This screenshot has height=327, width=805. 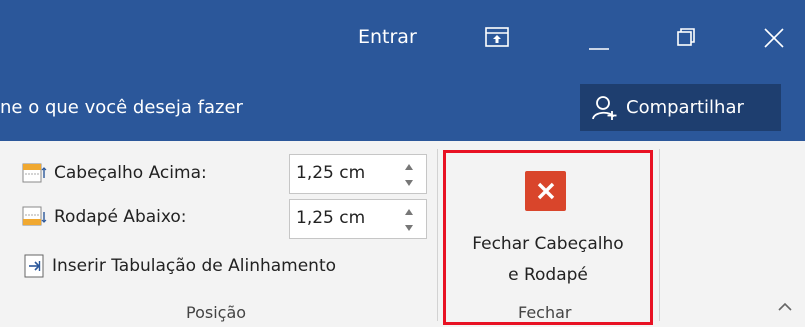 I want to click on insert-tab-label: Inserir Tabulação de Alinhamento, so click(x=194, y=266).